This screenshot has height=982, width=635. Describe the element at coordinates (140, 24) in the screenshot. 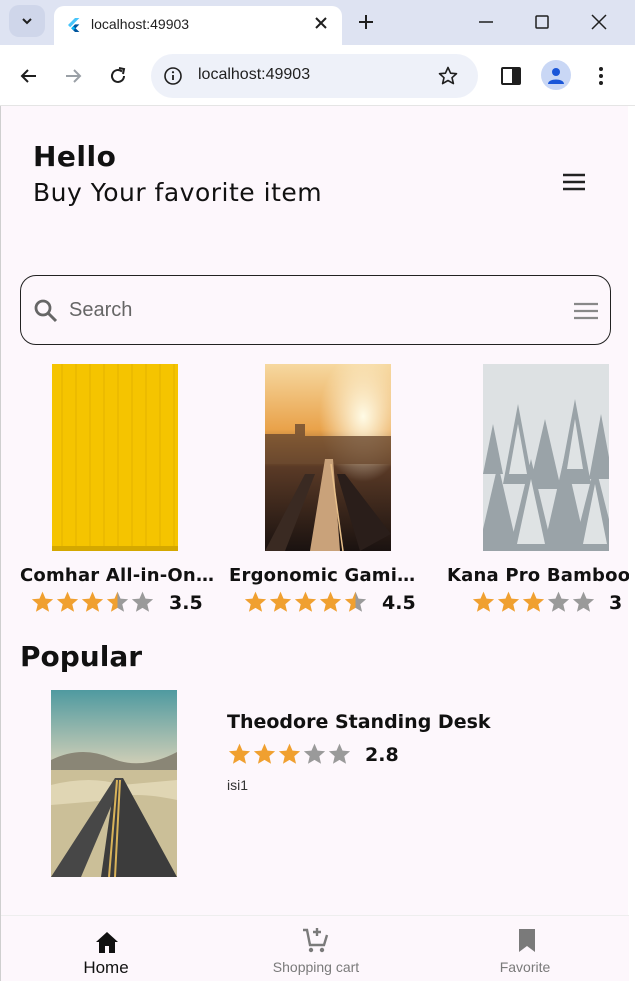

I see `tab-title: localhost:49903` at that location.